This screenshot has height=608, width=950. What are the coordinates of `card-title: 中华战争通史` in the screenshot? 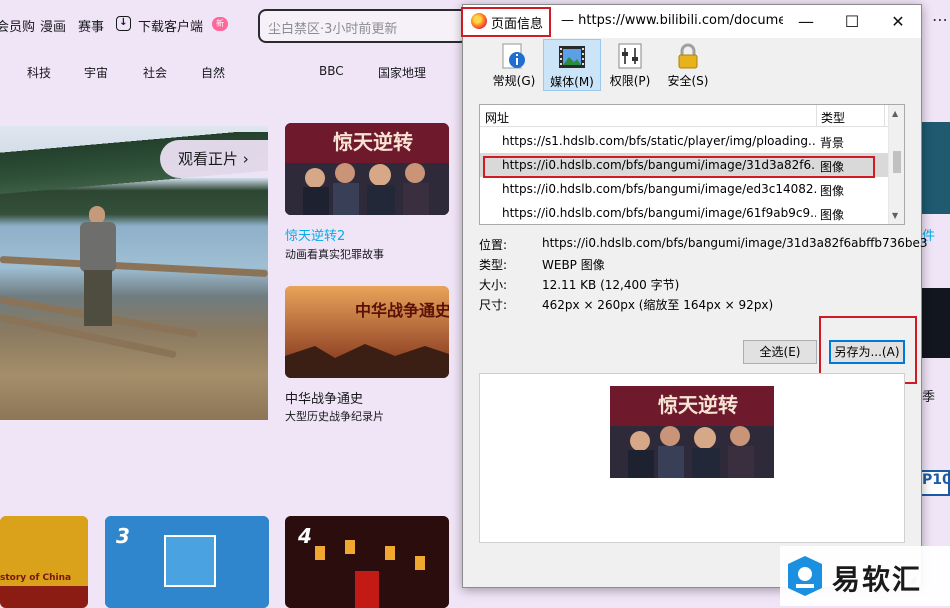 It's located at (324, 397).